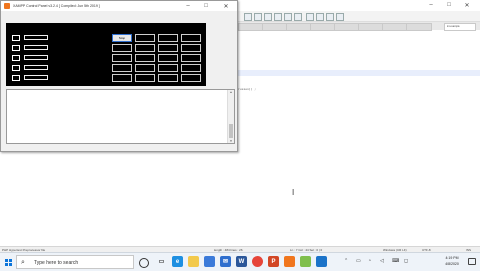 The width and height of the screenshot is (480, 271). Describe the element at coordinates (452, 261) in the screenshot. I see `system-clock: 4:19 PM 4/8/2020` at that location.